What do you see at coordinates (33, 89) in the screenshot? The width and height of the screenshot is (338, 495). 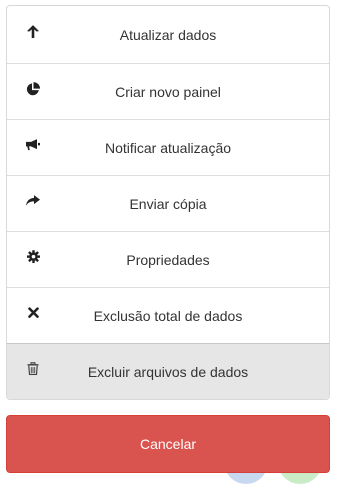 I see `pie-chart-icon` at bounding box center [33, 89].